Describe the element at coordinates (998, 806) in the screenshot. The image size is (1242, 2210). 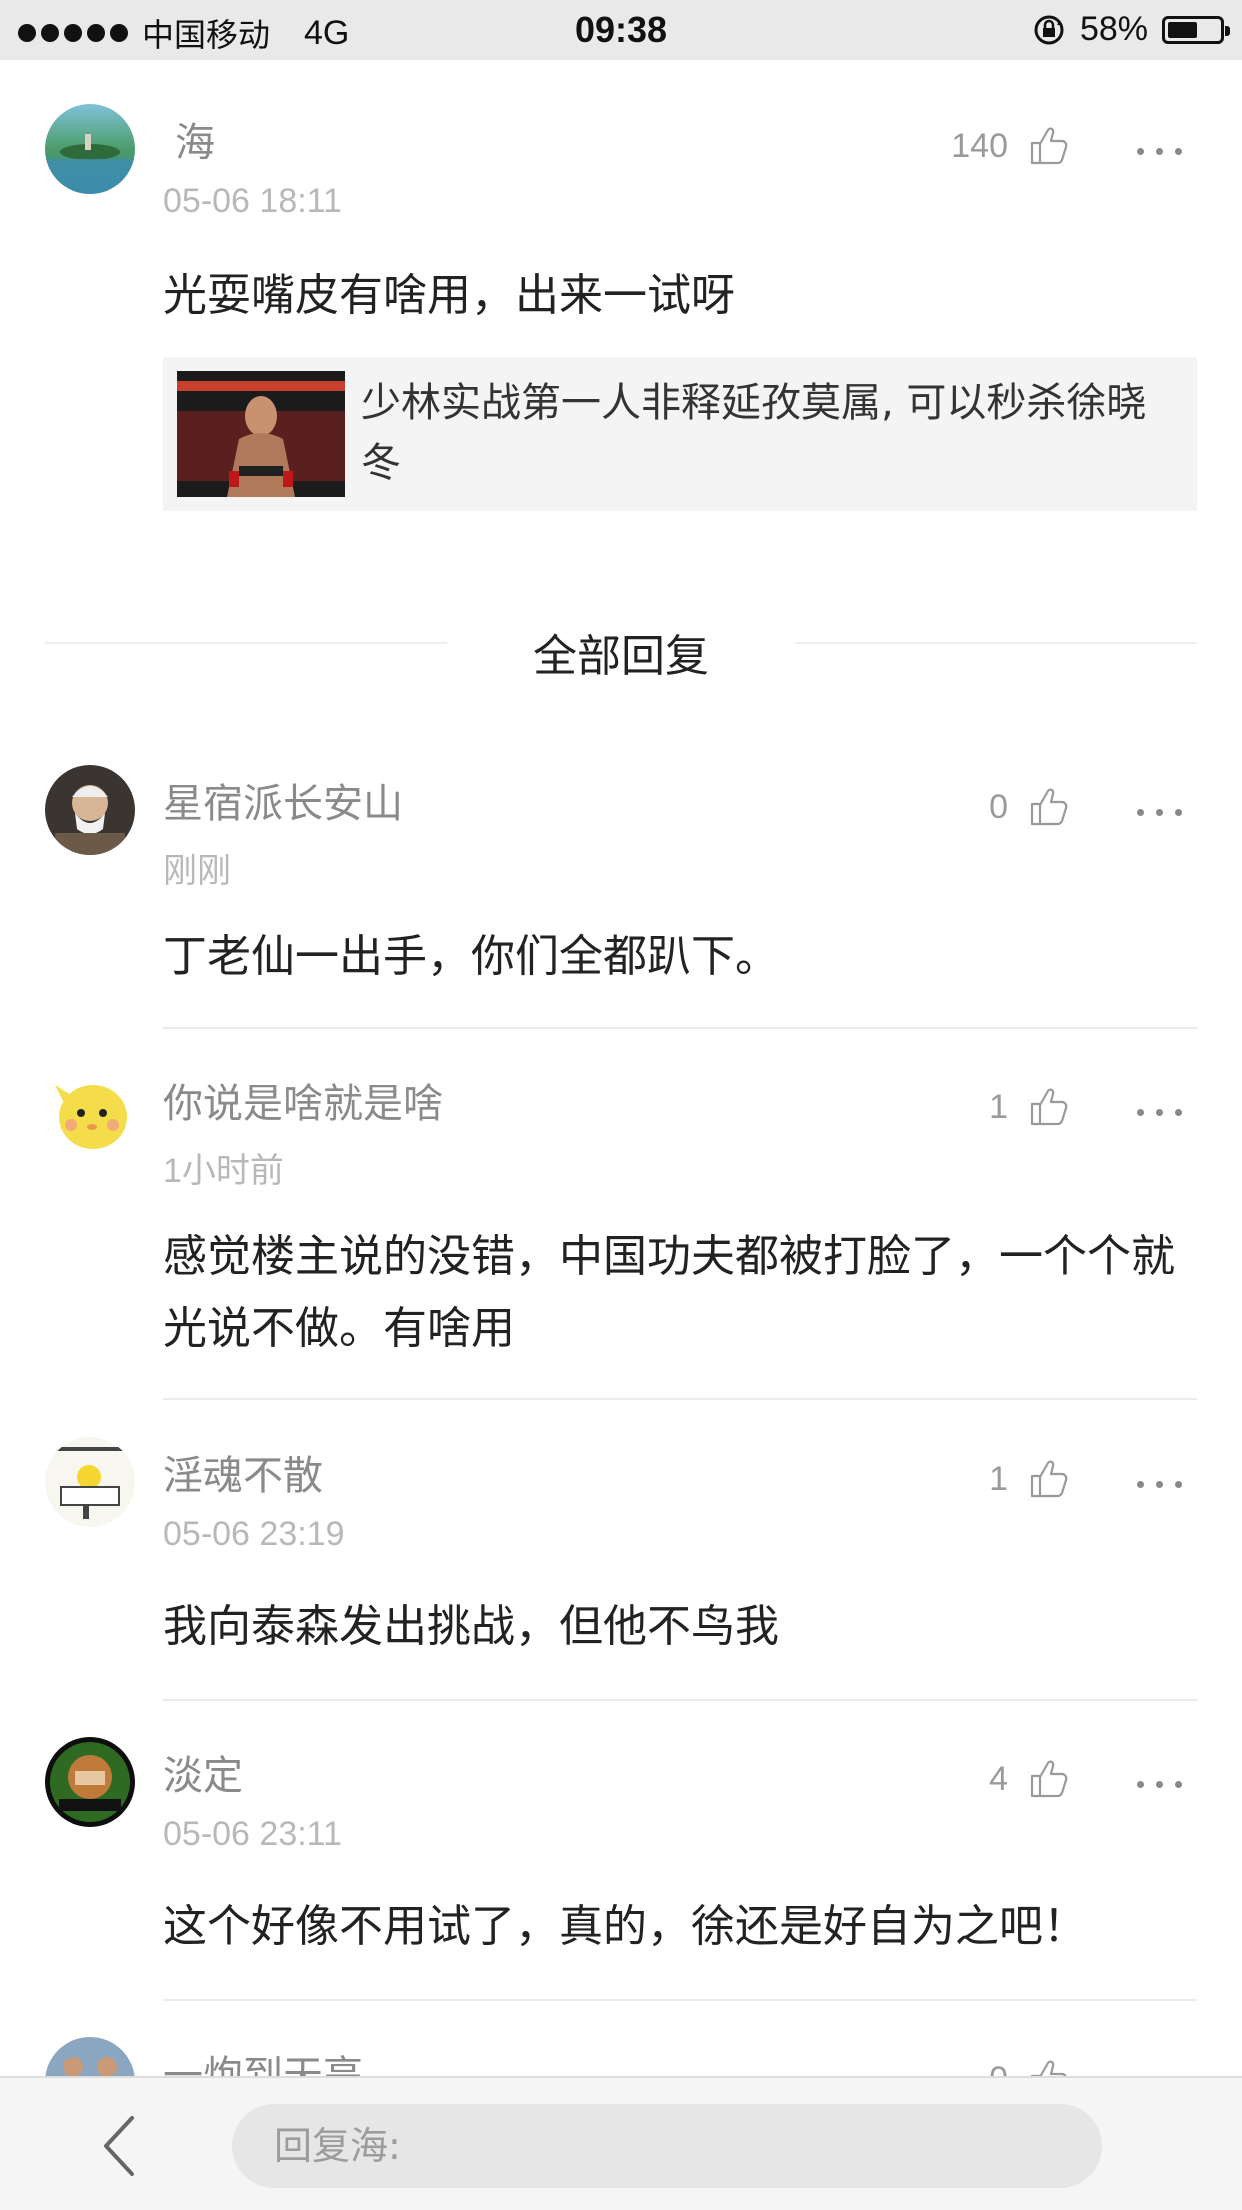
I see `like-count: 0` at that location.